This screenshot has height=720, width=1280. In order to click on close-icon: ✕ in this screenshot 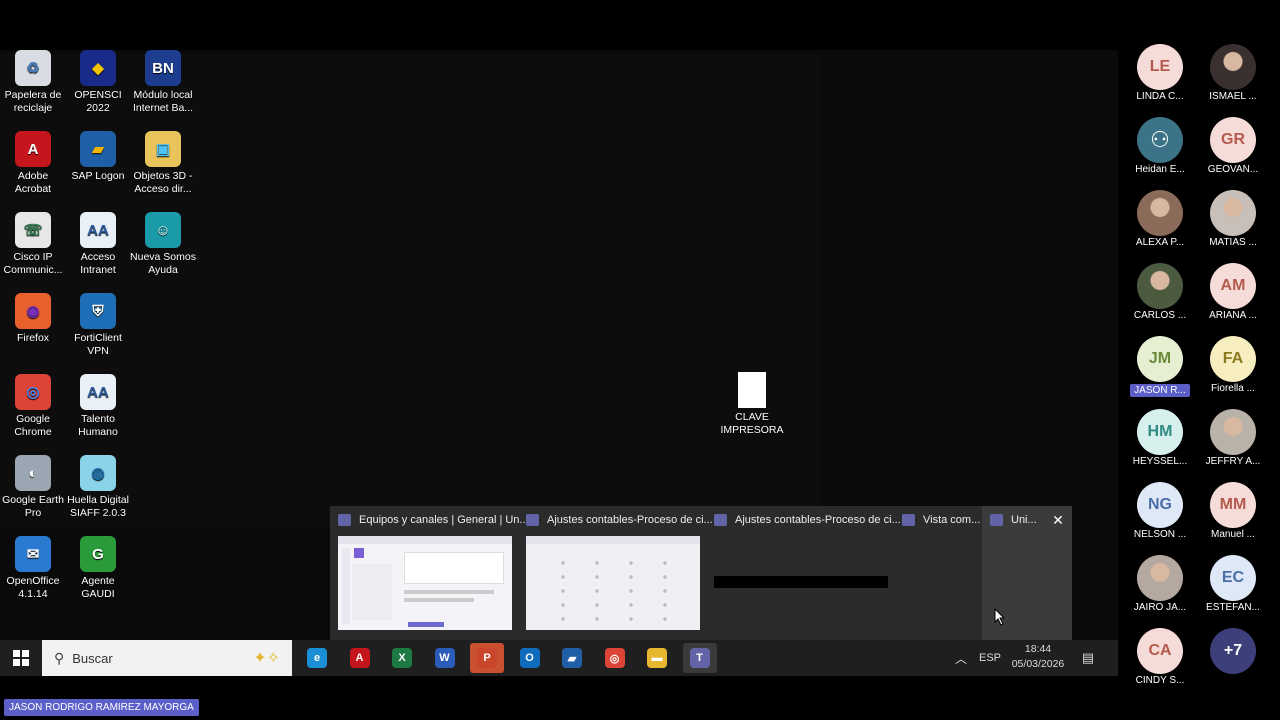, I will do `click(1058, 520)`.